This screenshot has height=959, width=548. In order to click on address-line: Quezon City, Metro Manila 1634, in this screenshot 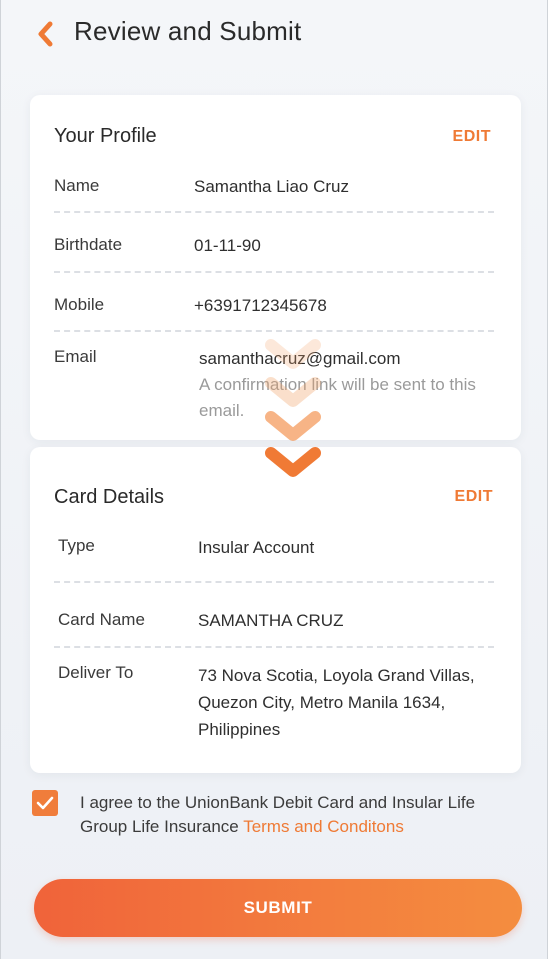, I will do `click(322, 702)`.